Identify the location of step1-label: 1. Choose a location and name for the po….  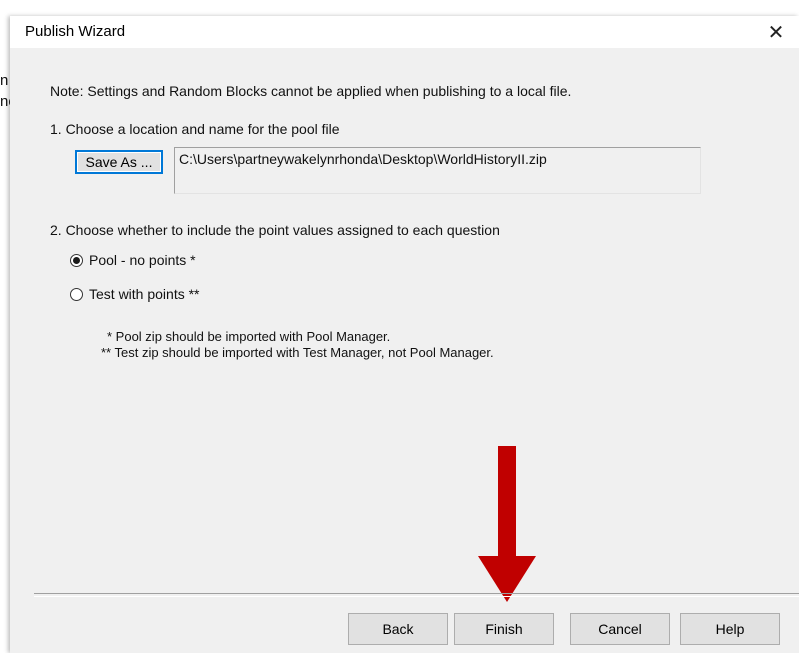
(195, 129).